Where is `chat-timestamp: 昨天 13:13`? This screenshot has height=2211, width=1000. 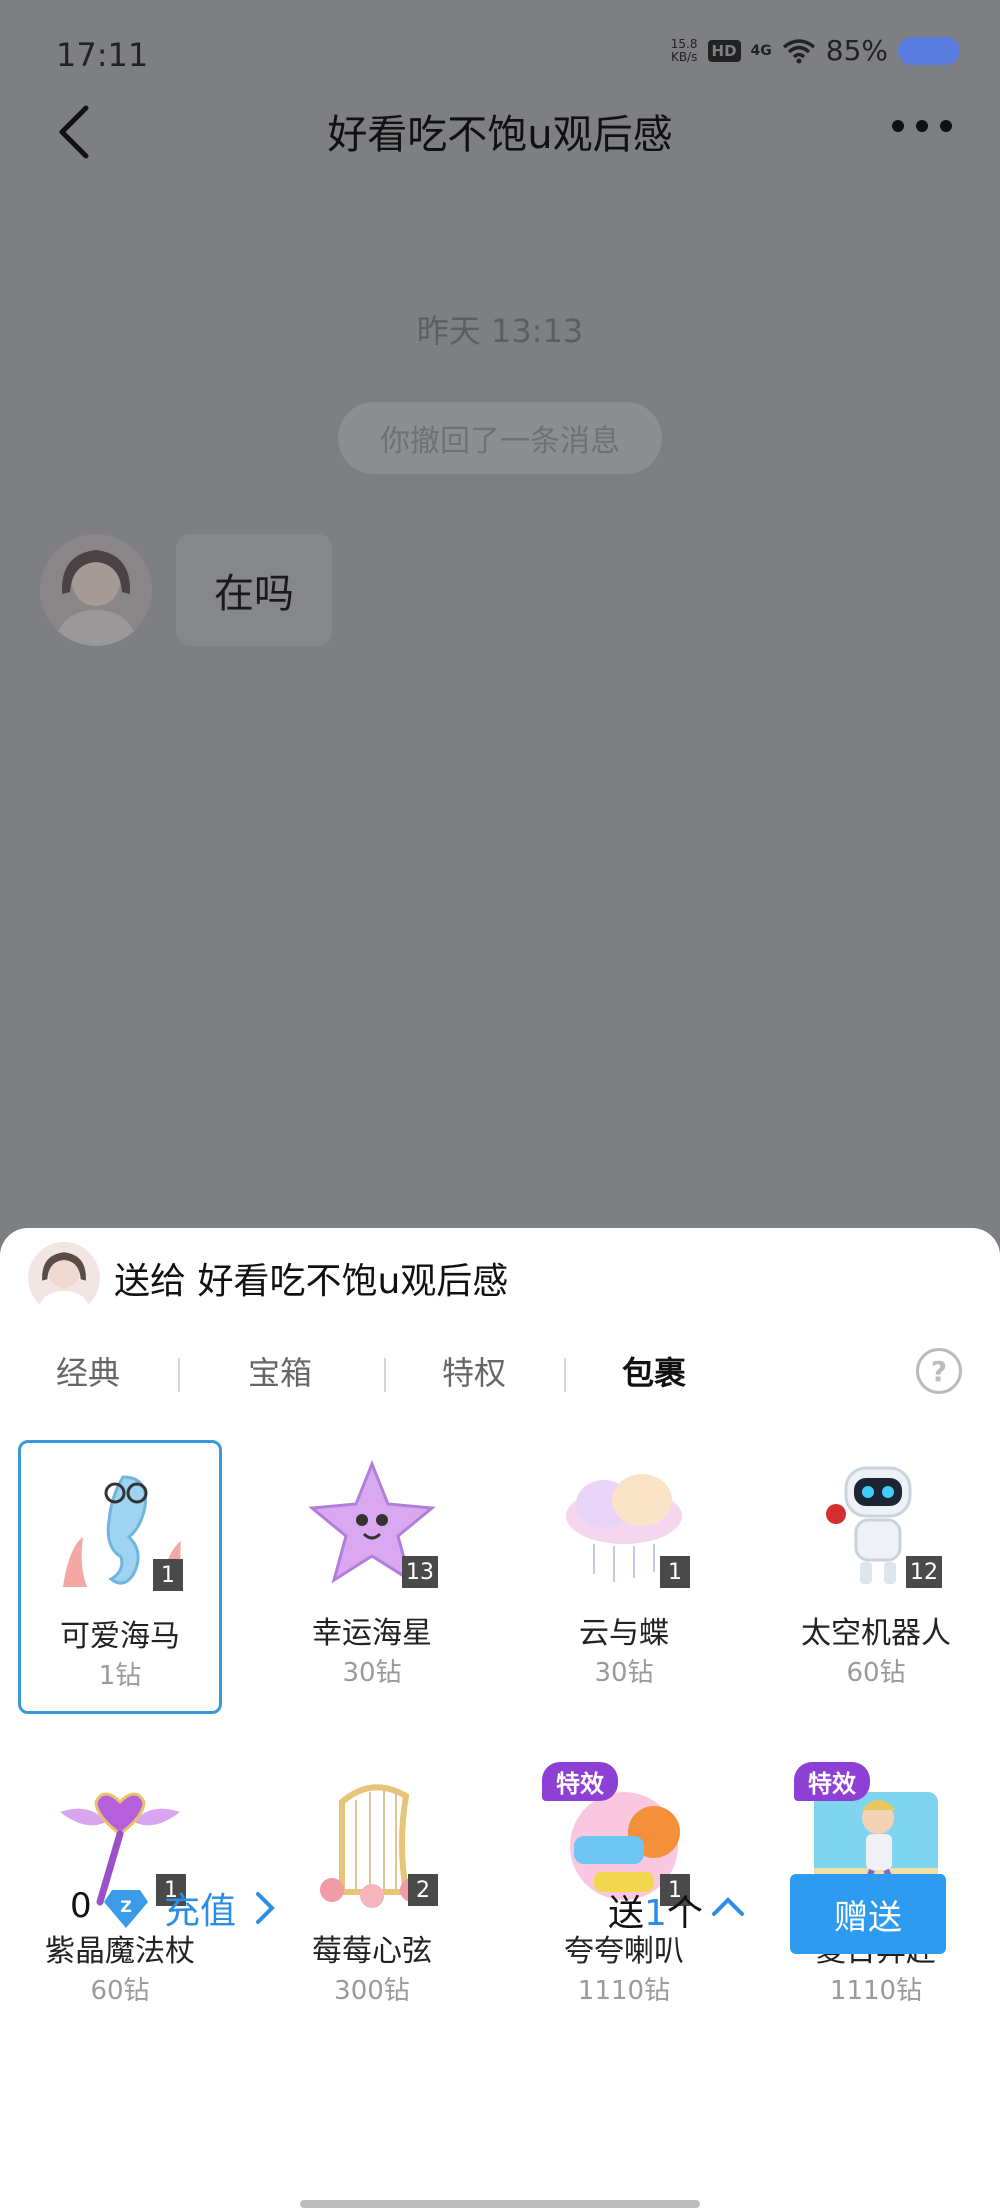
chat-timestamp: 昨天 13:13 is located at coordinates (500, 331).